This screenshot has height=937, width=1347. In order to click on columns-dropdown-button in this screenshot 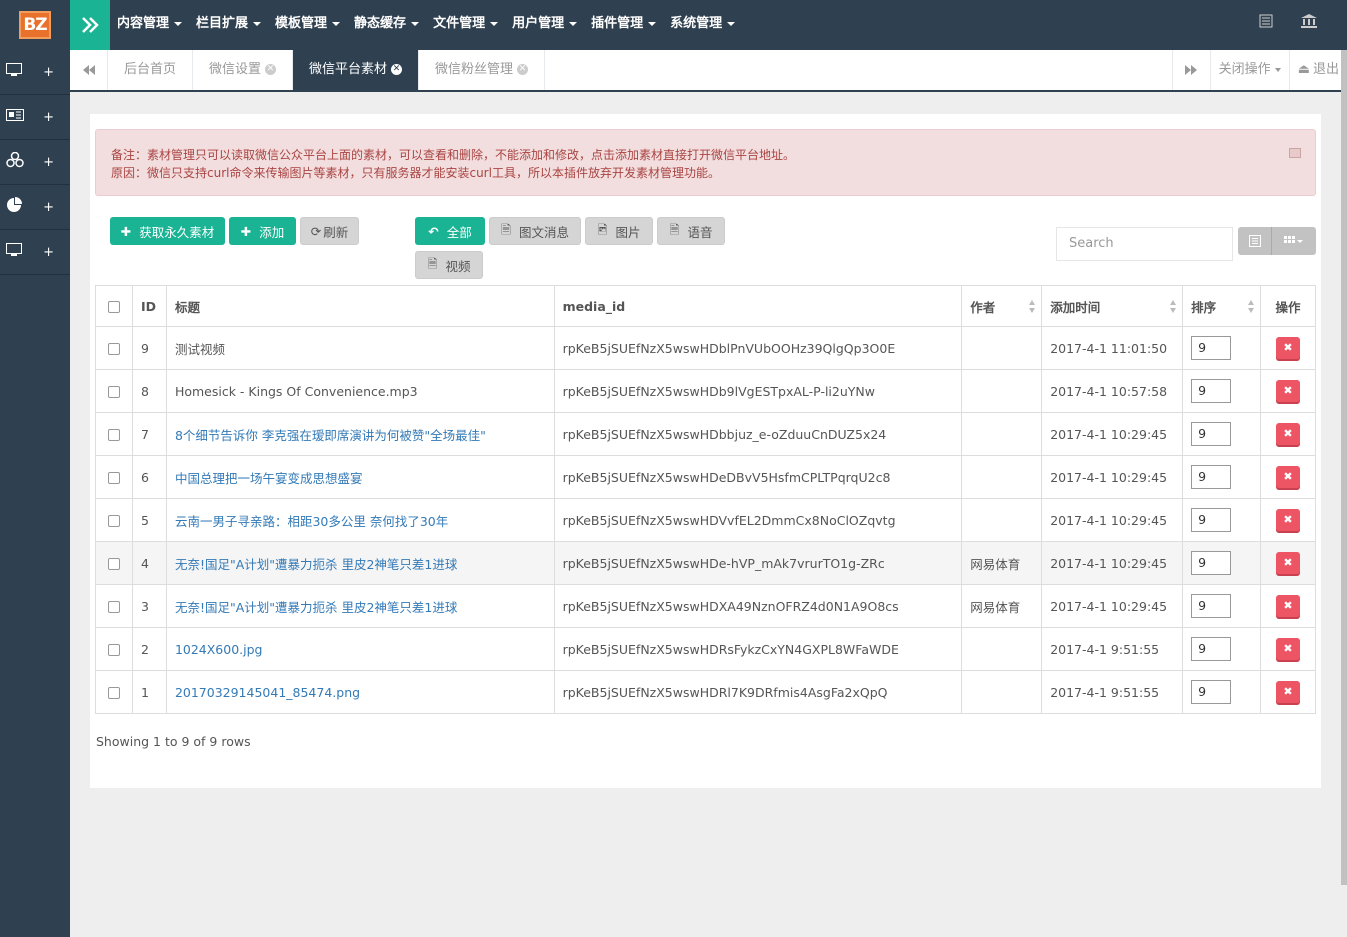, I will do `click(1293, 241)`.